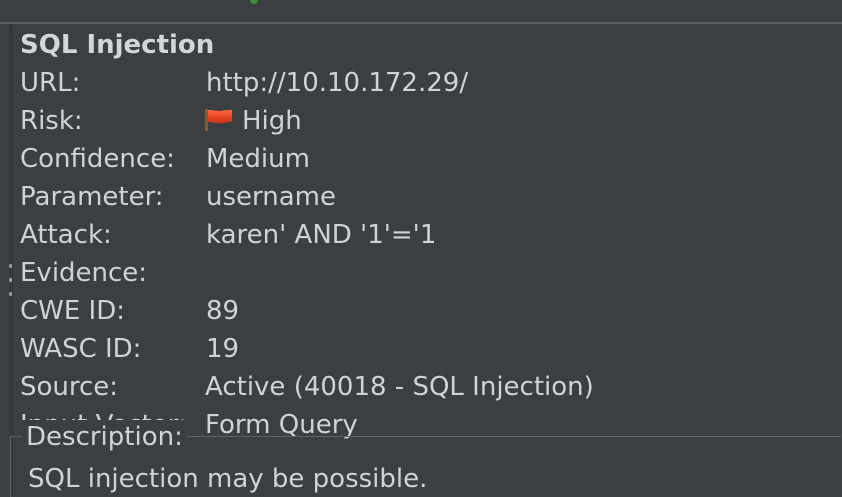 This screenshot has height=497, width=842. What do you see at coordinates (430, 197) in the screenshot?
I see `field-row-parameter: Parameter: username` at bounding box center [430, 197].